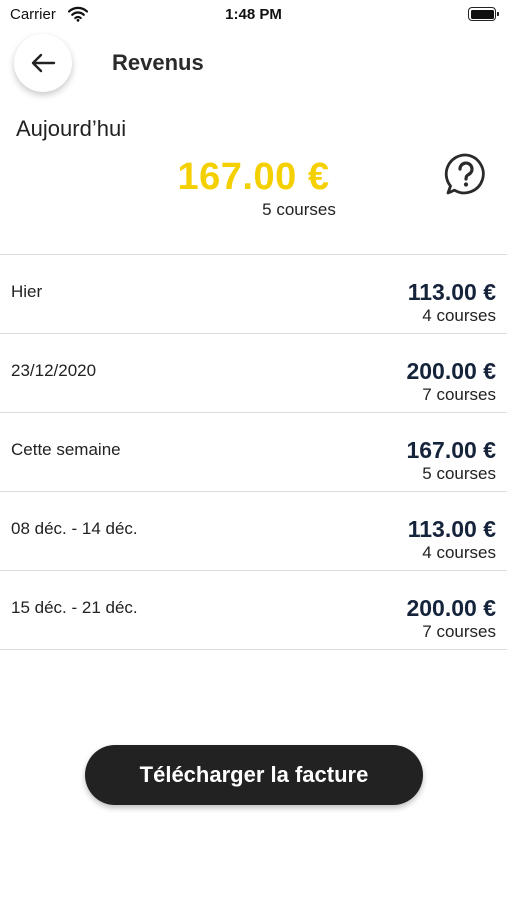 This screenshot has width=507, height=900. What do you see at coordinates (483, 14) in the screenshot?
I see `battery-icon` at bounding box center [483, 14].